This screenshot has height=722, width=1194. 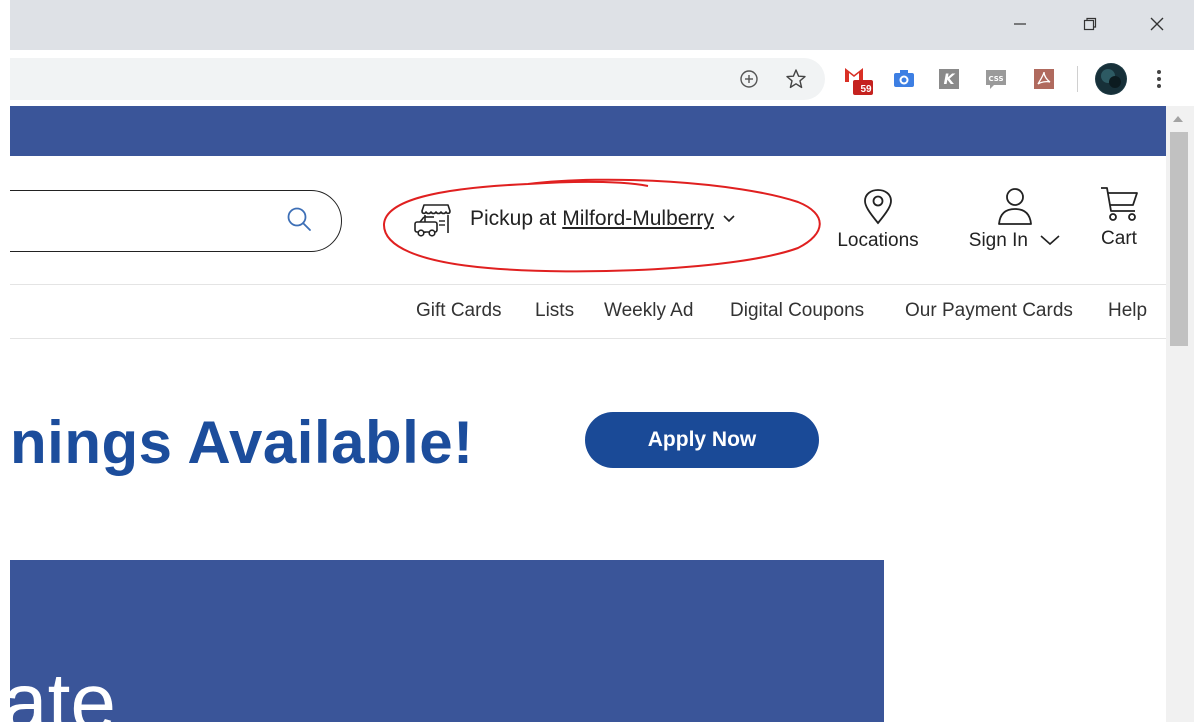 I want to click on header-divider, so click(x=588, y=284).